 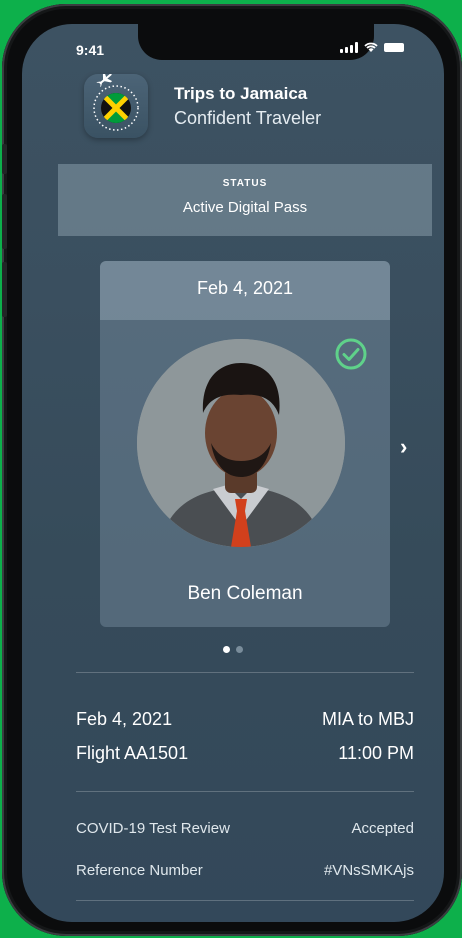 I want to click on traveler-photo, so click(x=241, y=443).